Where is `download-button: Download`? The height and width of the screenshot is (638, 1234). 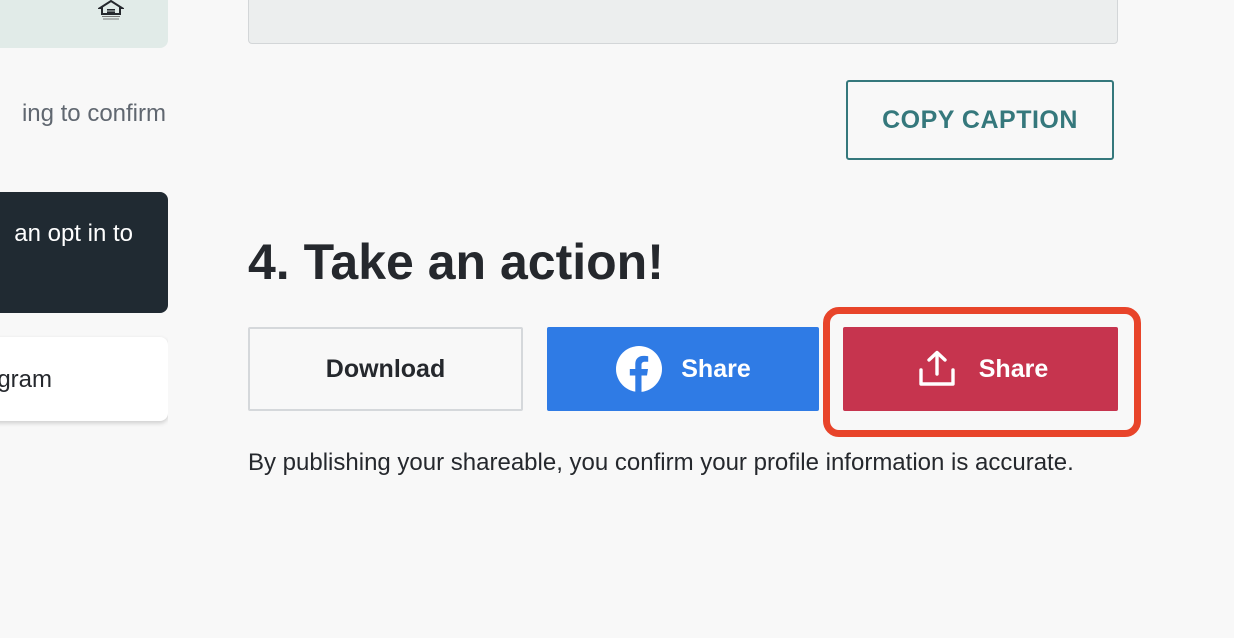 download-button: Download is located at coordinates (385, 369).